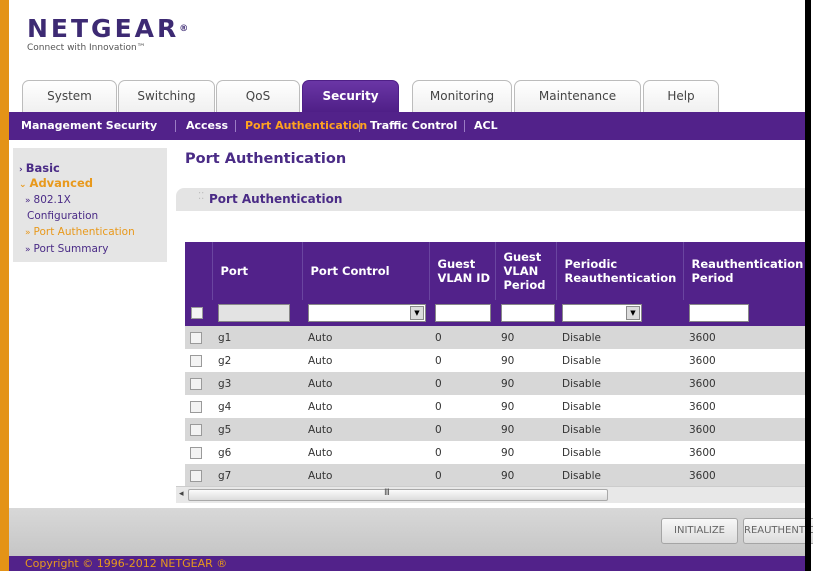 The height and width of the screenshot is (571, 818). Describe the element at coordinates (185, 29) in the screenshot. I see `brand-reg: ®` at that location.